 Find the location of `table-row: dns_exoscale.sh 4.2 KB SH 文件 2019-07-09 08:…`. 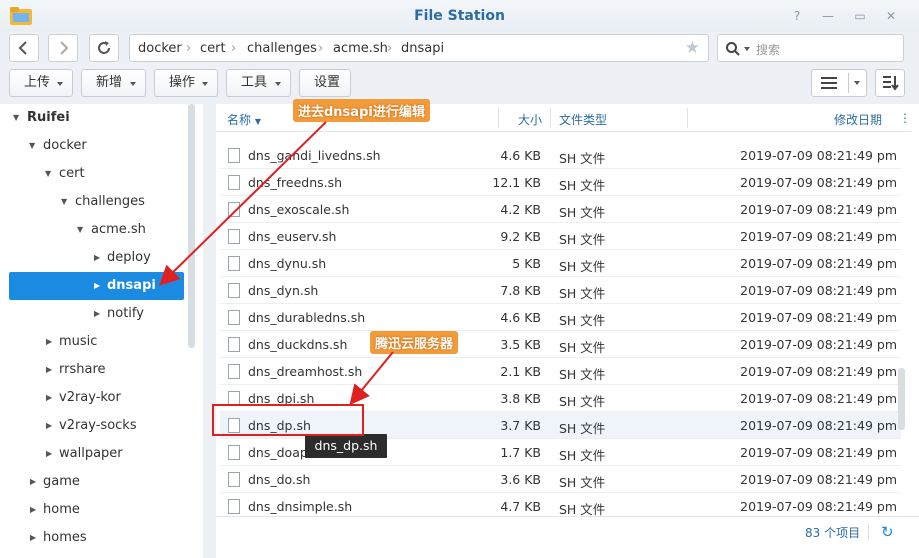

table-row: dns_exoscale.sh 4.2 KB SH 文件 2019-07-09 08:… is located at coordinates (560, 209).